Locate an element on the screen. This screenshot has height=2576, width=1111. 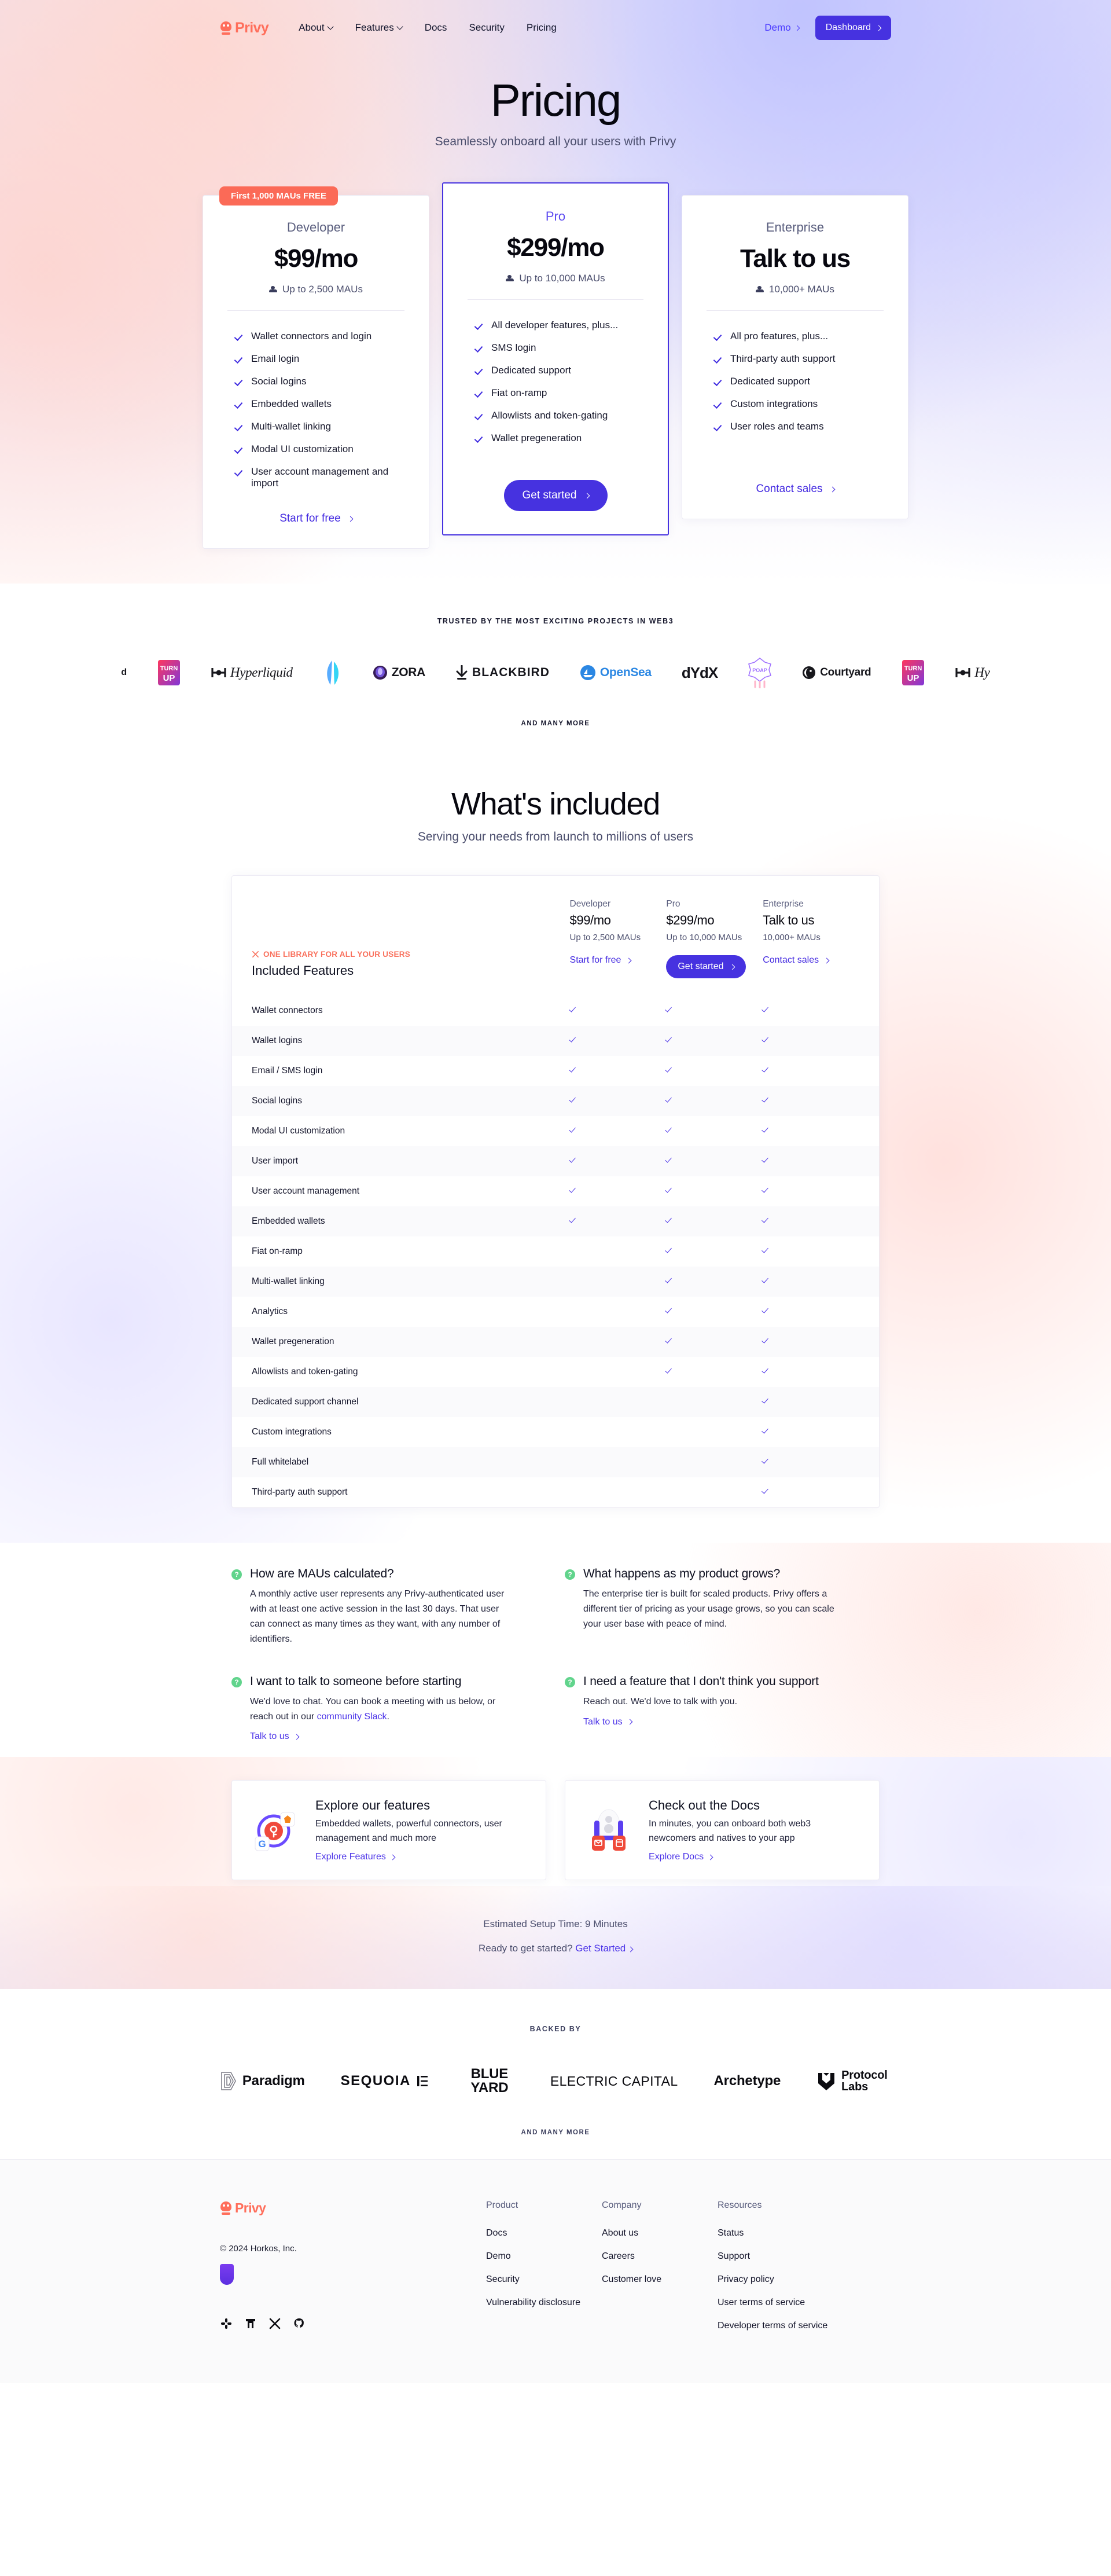
explore-docs-link: Explore Docs is located at coordinates (681, 1857).